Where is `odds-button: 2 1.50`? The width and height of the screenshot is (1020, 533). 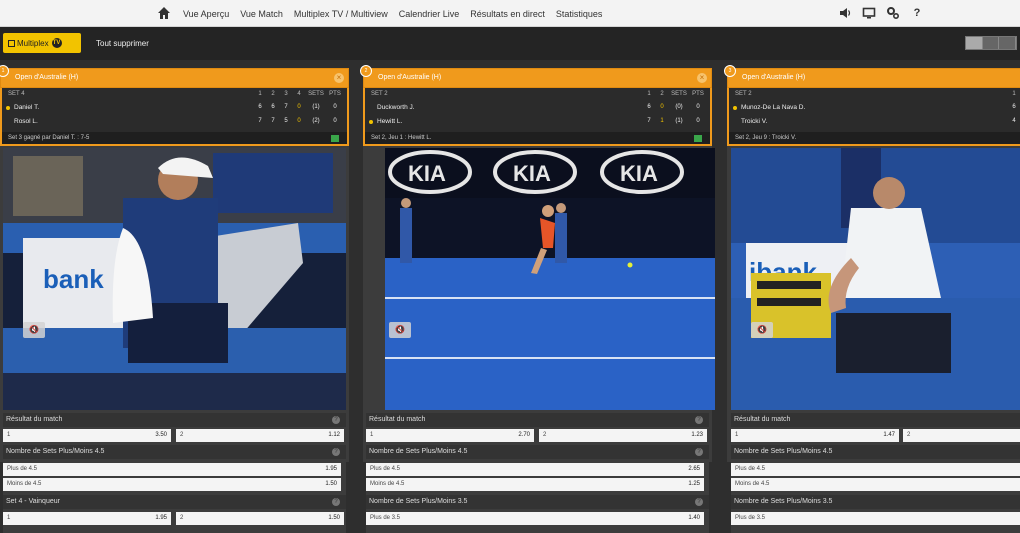 odds-button: 2 1.50 is located at coordinates (260, 518).